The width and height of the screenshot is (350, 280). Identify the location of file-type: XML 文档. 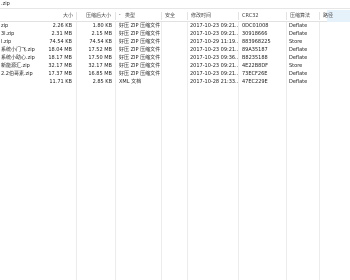
(130, 82).